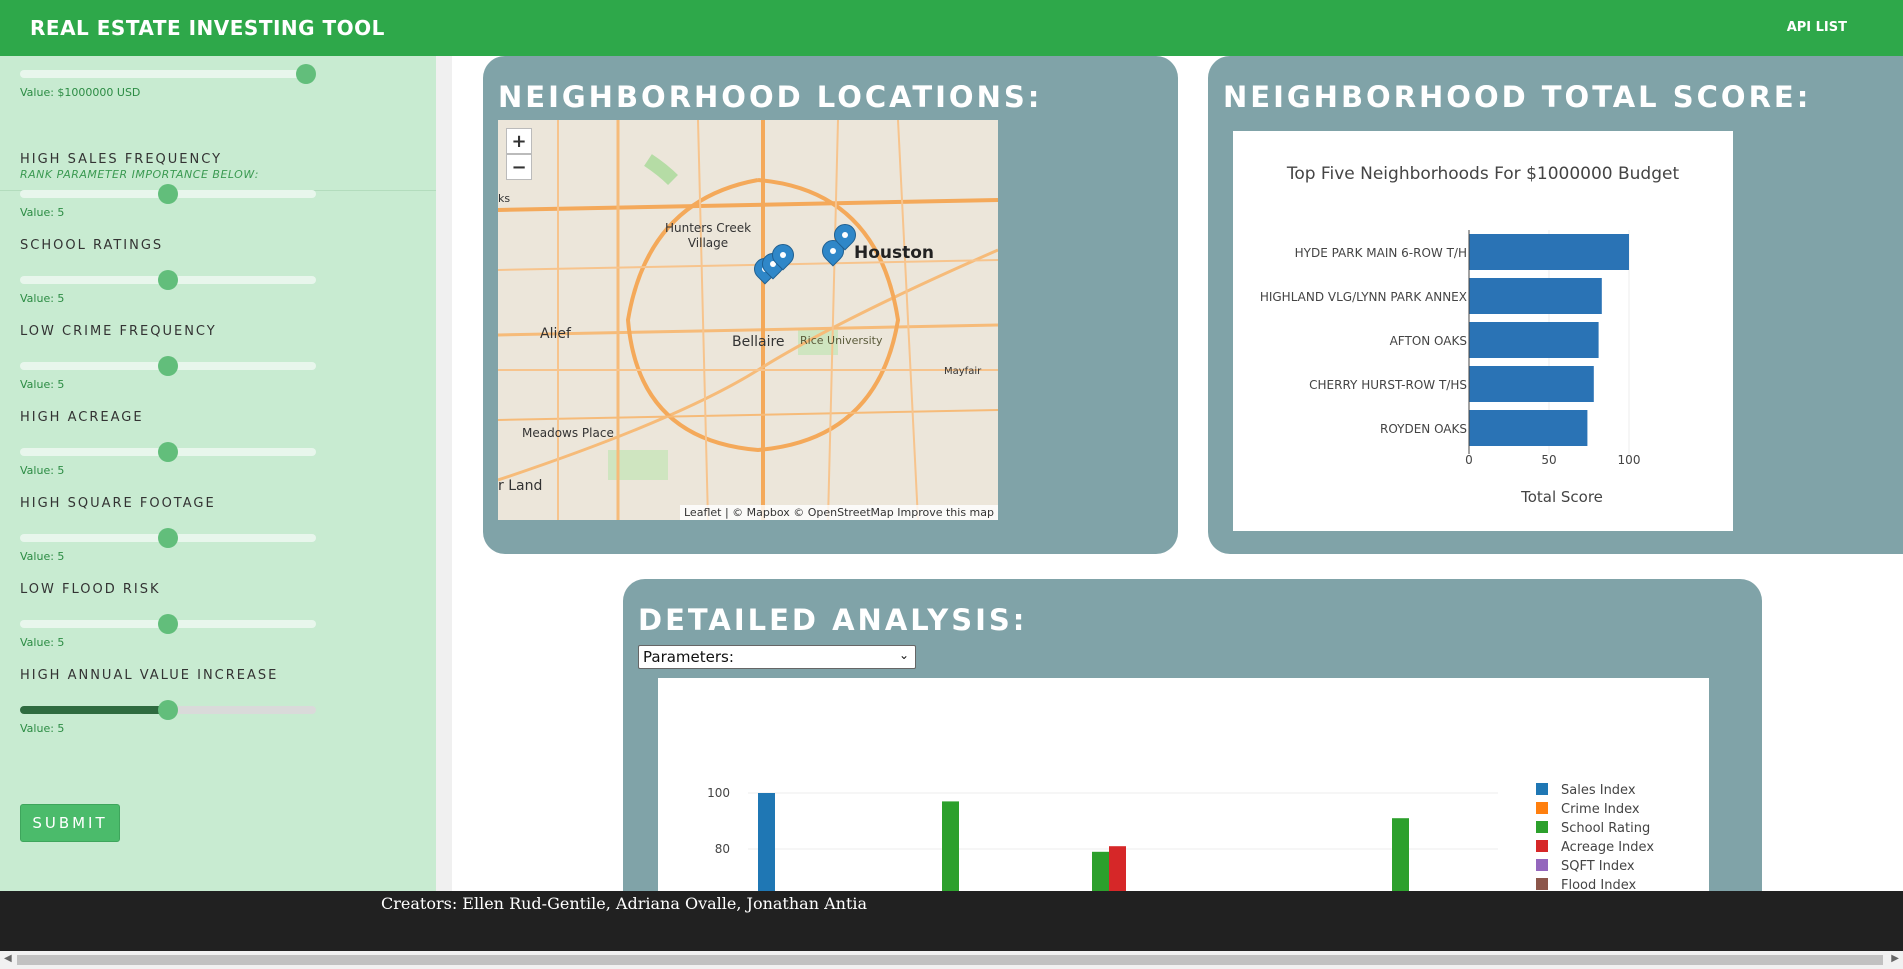 This screenshot has height=969, width=1903. I want to click on map-label-hunters-creek: Hunters Creek Village, so click(708, 235).